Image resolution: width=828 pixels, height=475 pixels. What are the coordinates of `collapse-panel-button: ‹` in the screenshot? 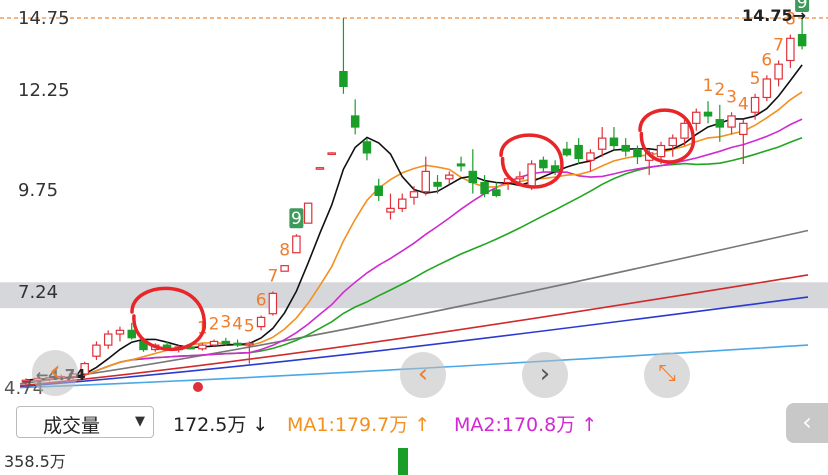 It's located at (807, 423).